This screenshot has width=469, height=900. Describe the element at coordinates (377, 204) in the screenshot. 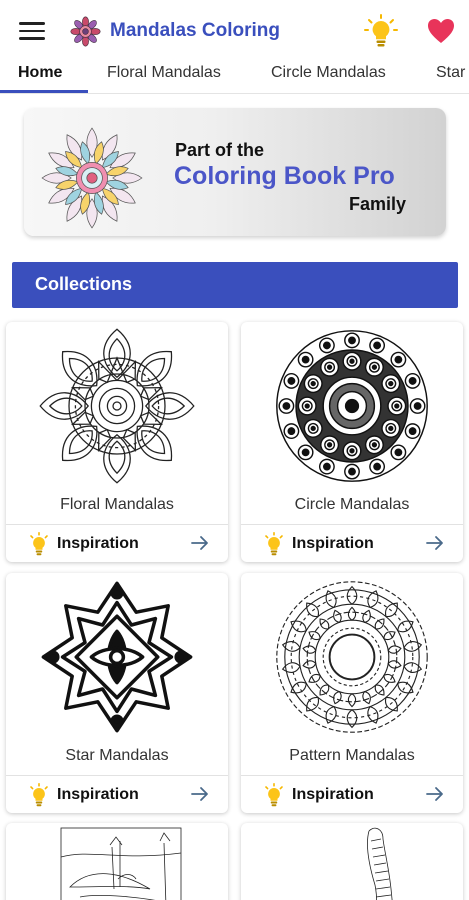

I see `promo-text-family: Family` at that location.